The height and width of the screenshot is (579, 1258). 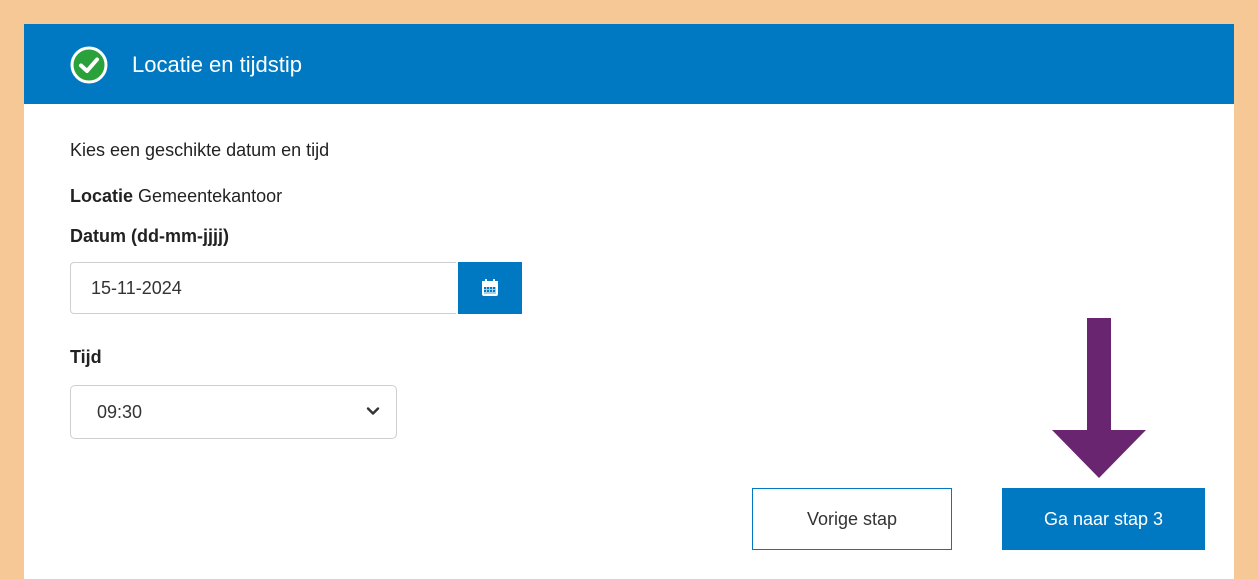 I want to click on next-step-button: Ga naar stap 3, so click(x=1103, y=519).